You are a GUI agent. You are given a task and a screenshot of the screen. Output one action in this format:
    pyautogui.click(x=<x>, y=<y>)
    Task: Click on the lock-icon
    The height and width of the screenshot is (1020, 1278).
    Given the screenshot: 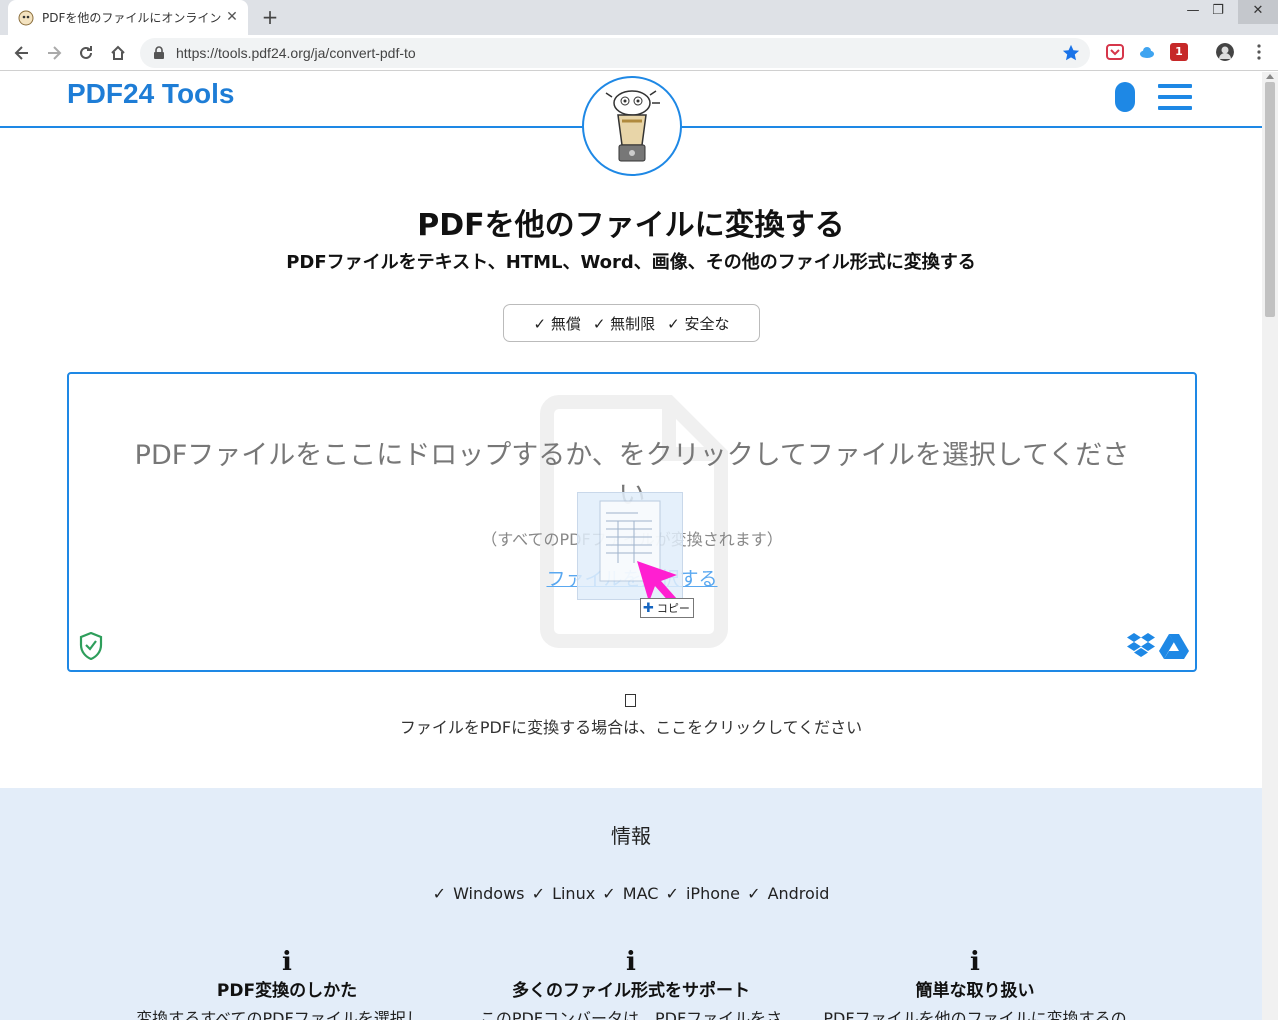 What is the action you would take?
    pyautogui.click(x=159, y=52)
    